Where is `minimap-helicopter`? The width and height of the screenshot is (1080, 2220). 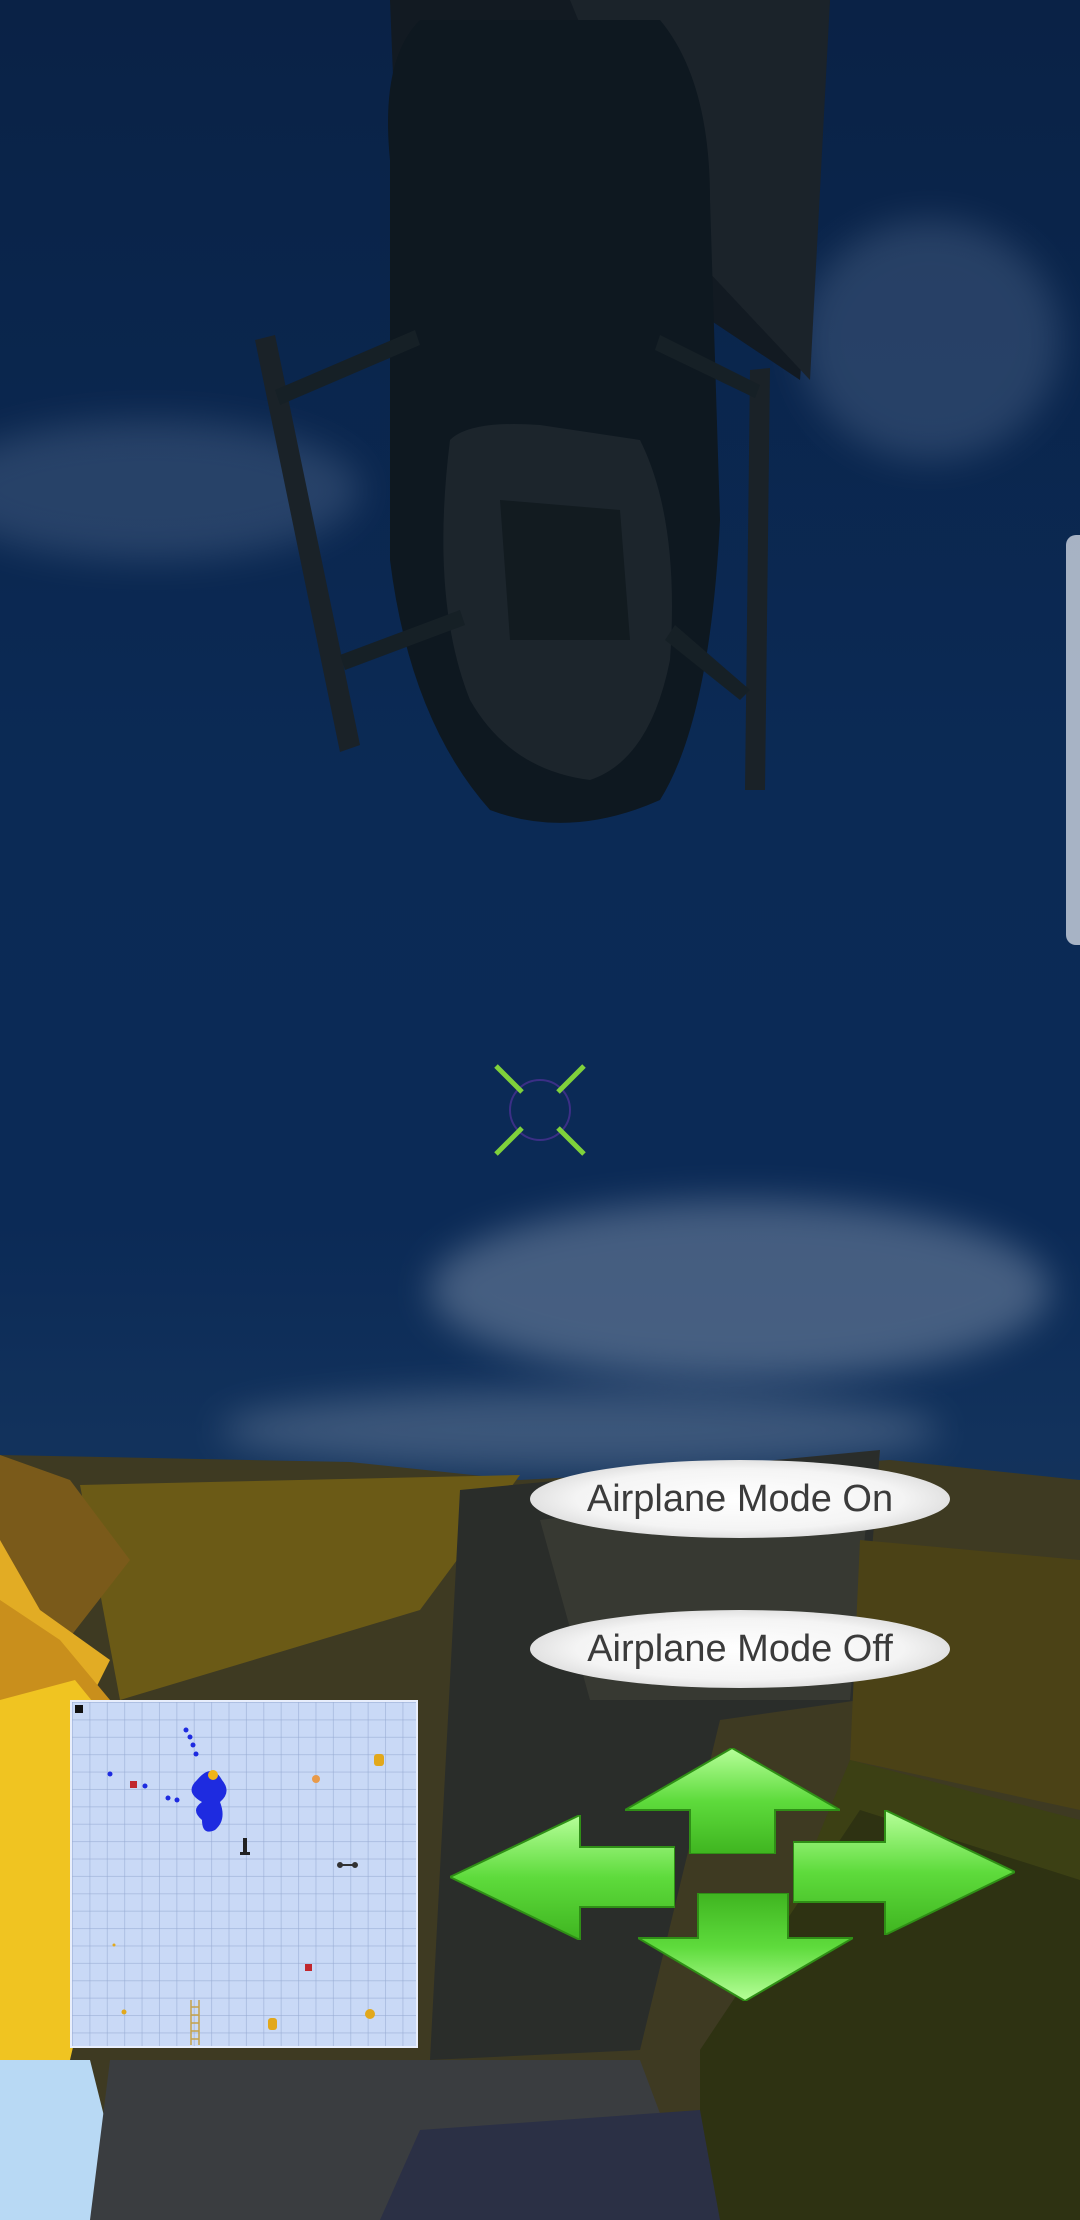
minimap-helicopter is located at coordinates (245, 1846).